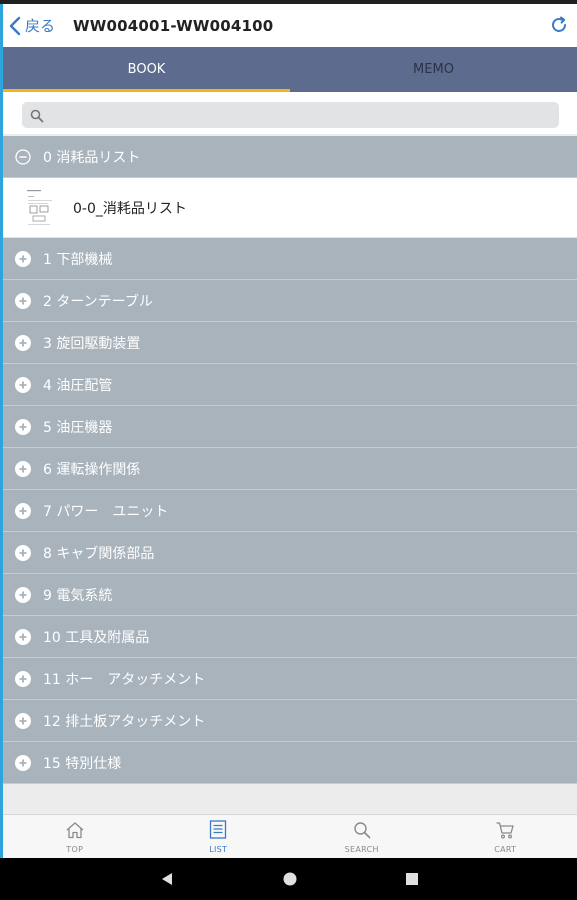 Image resolution: width=577 pixels, height=900 pixels. Describe the element at coordinates (78, 427) in the screenshot. I see `section-label: 5 油圧機器` at that location.